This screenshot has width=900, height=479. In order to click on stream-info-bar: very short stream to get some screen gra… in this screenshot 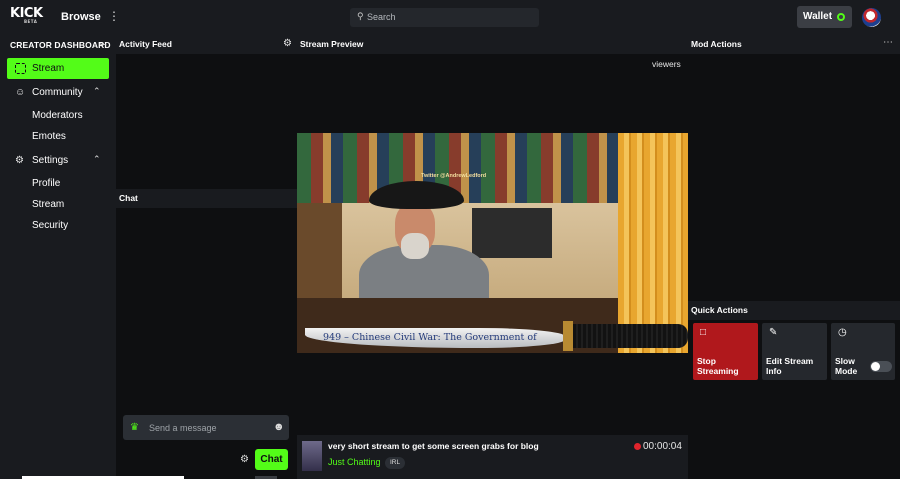, I will do `click(492, 457)`.